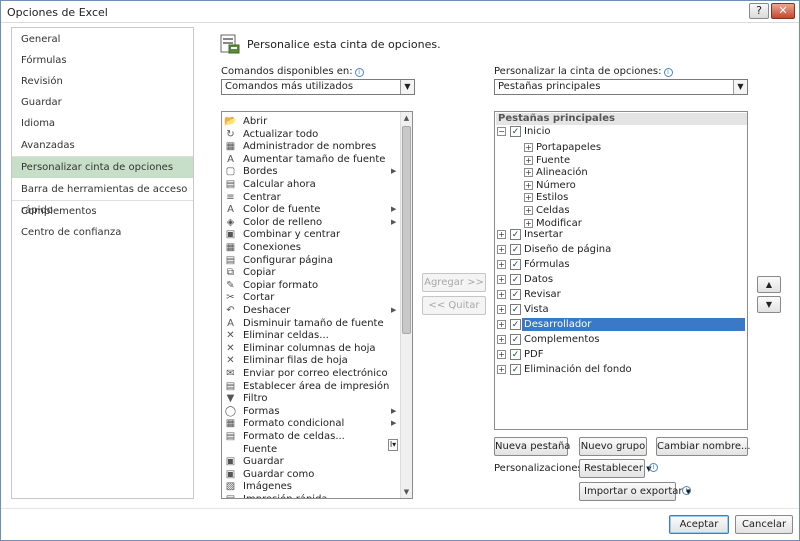 The width and height of the screenshot is (800, 541). I want to click on command-item: ⧉ Copiar, so click(312, 272).